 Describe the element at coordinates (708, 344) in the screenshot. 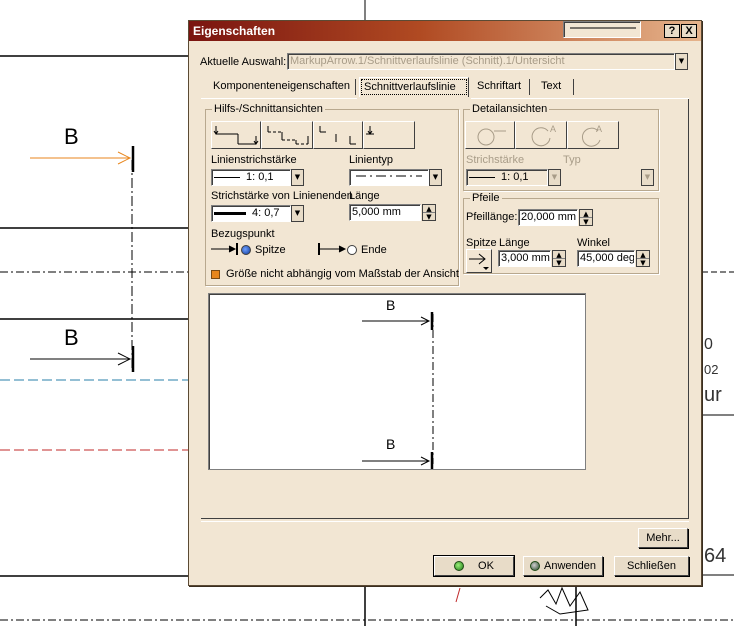

I see `partial-text-0: 0` at that location.